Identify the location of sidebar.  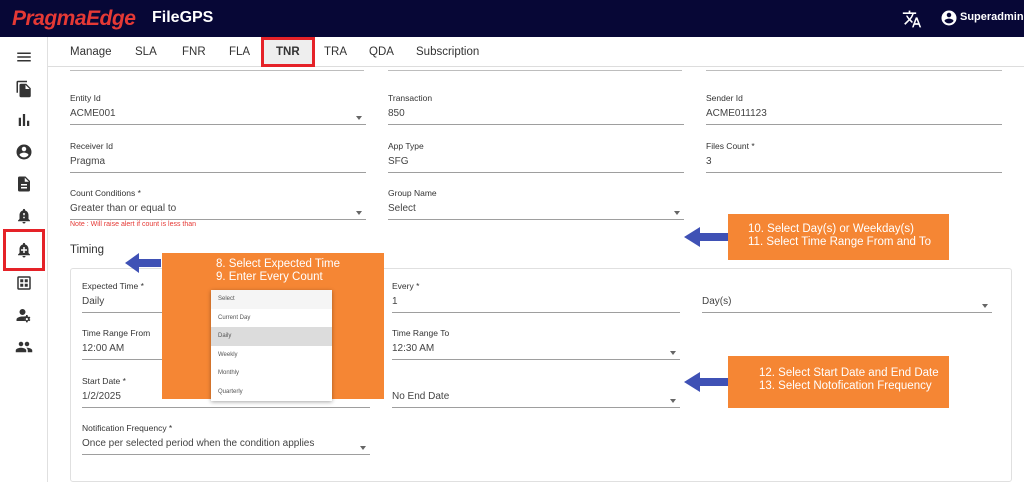
(24, 259).